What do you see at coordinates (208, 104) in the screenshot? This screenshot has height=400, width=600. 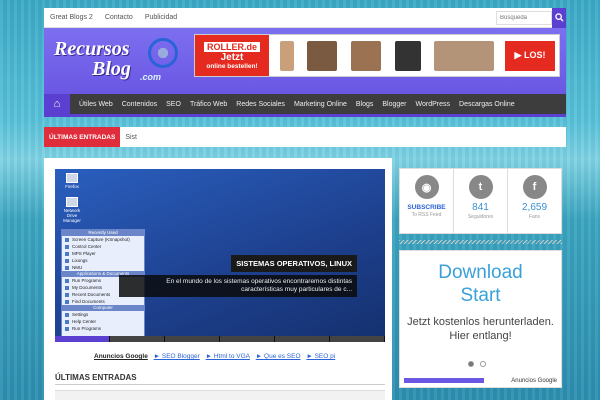 I see `nav-trafico-web: Tráfico Web` at bounding box center [208, 104].